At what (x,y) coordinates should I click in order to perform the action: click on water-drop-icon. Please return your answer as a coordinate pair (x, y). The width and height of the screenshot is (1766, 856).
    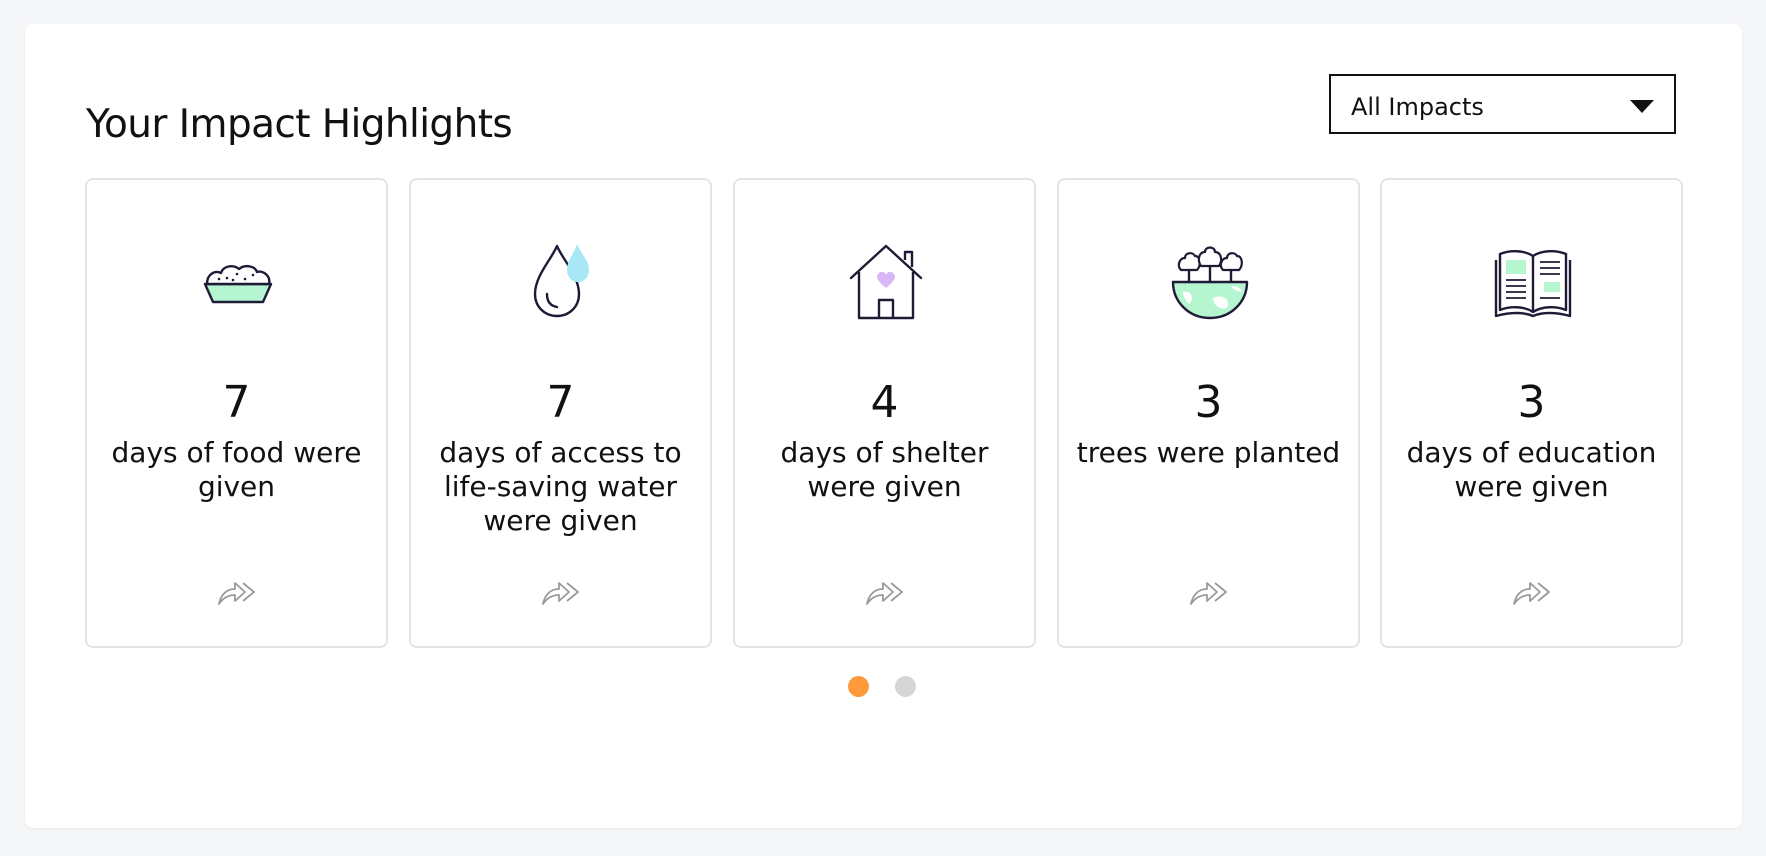
    Looking at the image, I should click on (562, 281).